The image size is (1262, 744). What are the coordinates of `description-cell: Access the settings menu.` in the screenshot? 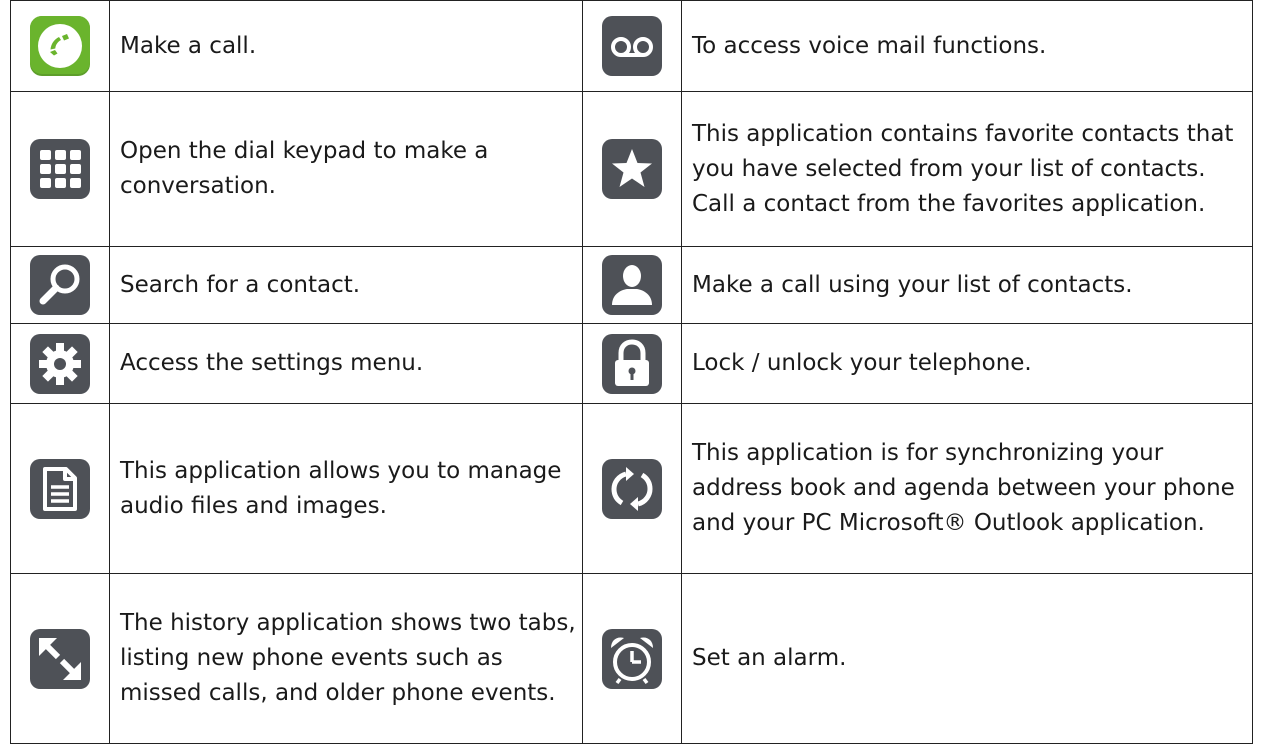 It's located at (346, 363).